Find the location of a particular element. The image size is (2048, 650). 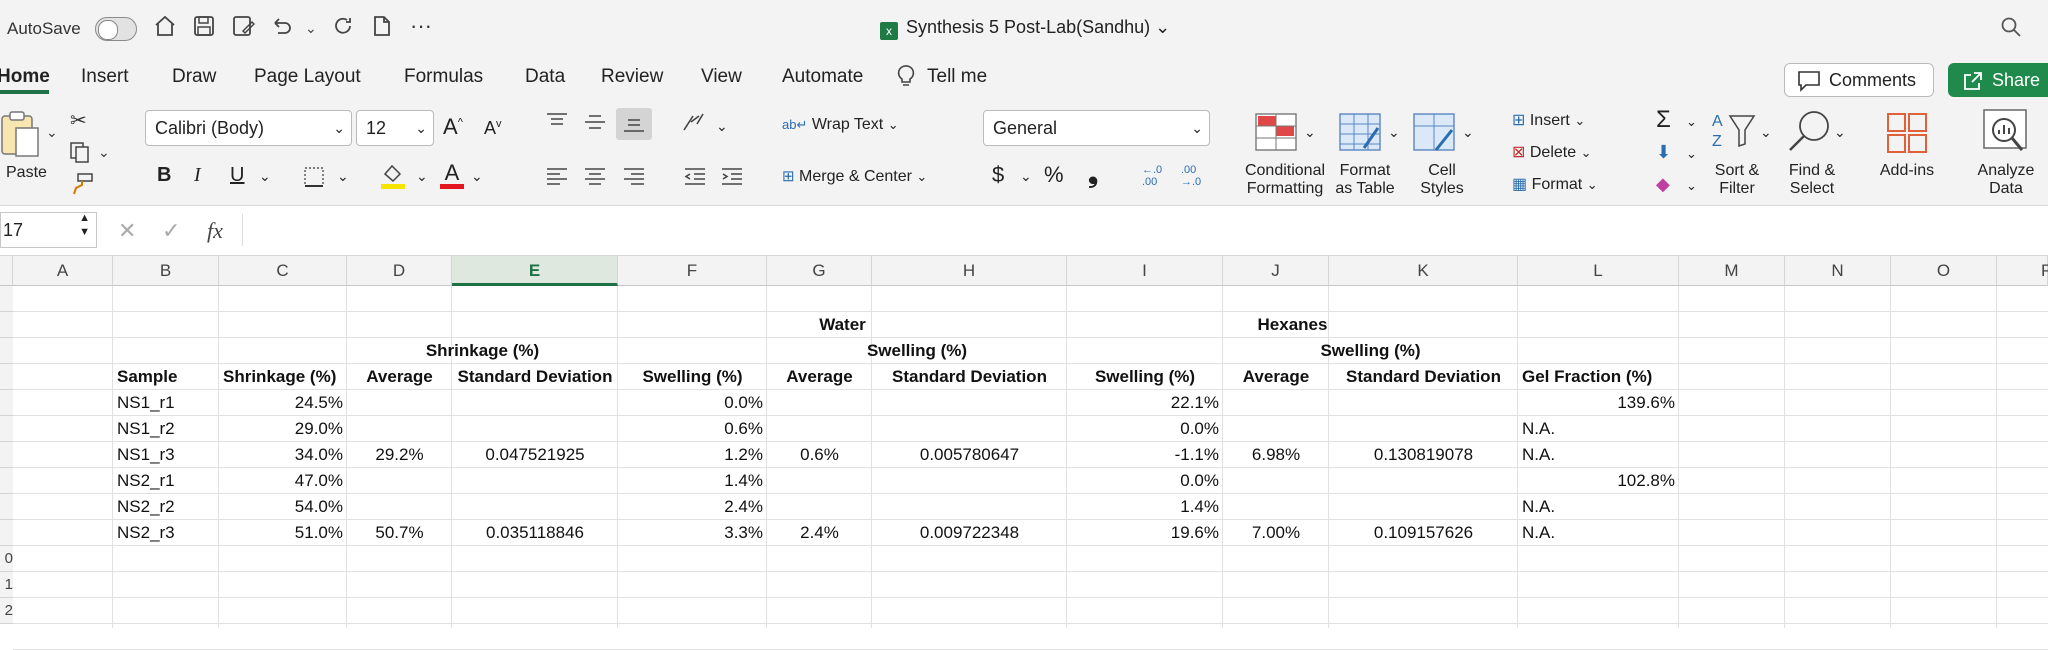

format-as-table-button: Format as Table is located at coordinates (1365, 180).